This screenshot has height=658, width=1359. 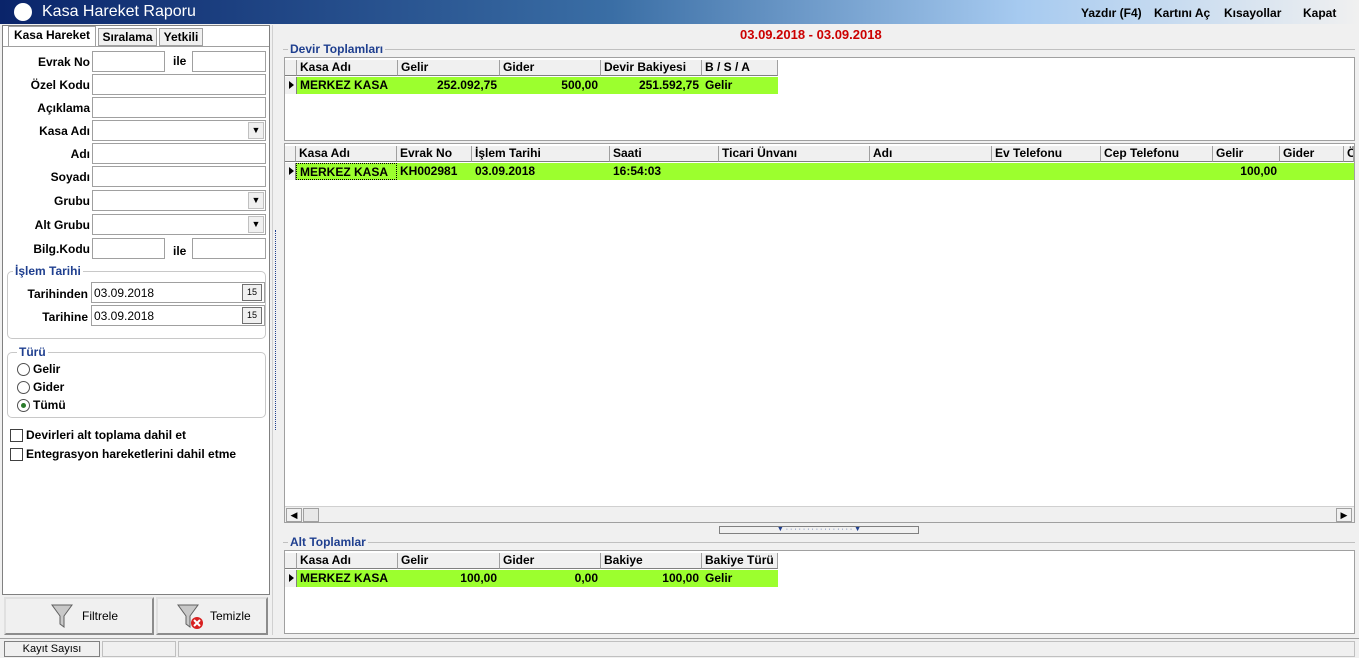 I want to click on tarihinden-date-input: 03.09.2018 15, so click(x=178, y=292).